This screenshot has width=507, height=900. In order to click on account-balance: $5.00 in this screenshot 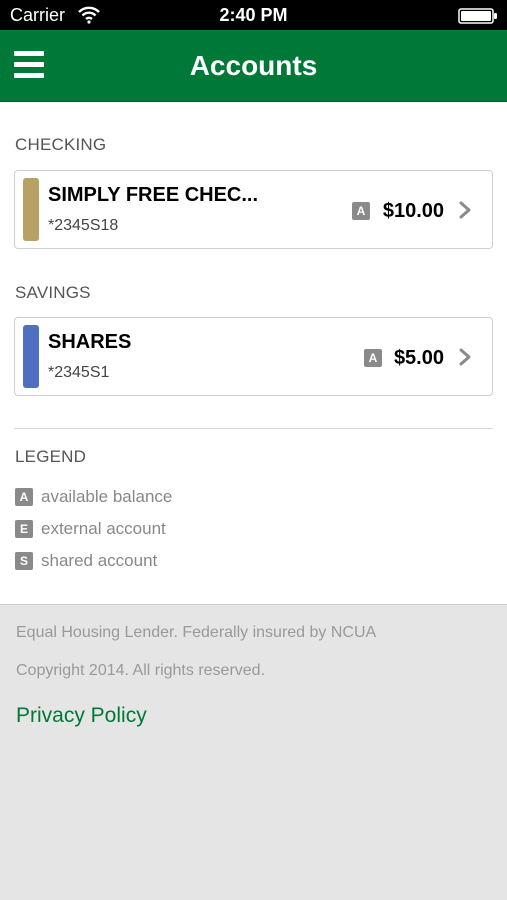, I will do `click(418, 358)`.